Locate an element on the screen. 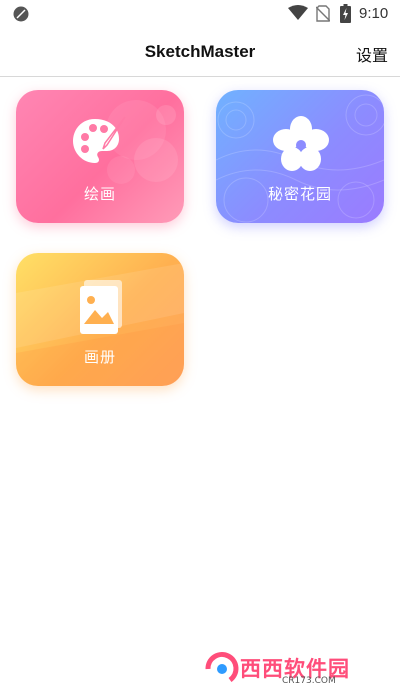 This screenshot has height=700, width=400. header-divider is located at coordinates (200, 76).